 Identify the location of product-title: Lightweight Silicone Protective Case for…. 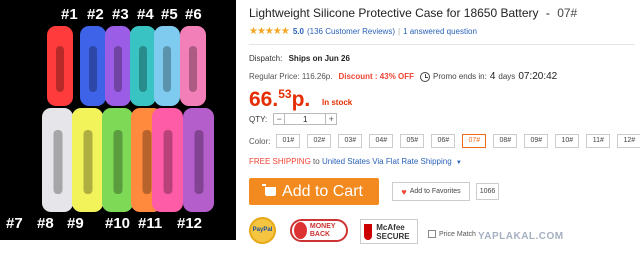
(413, 13).